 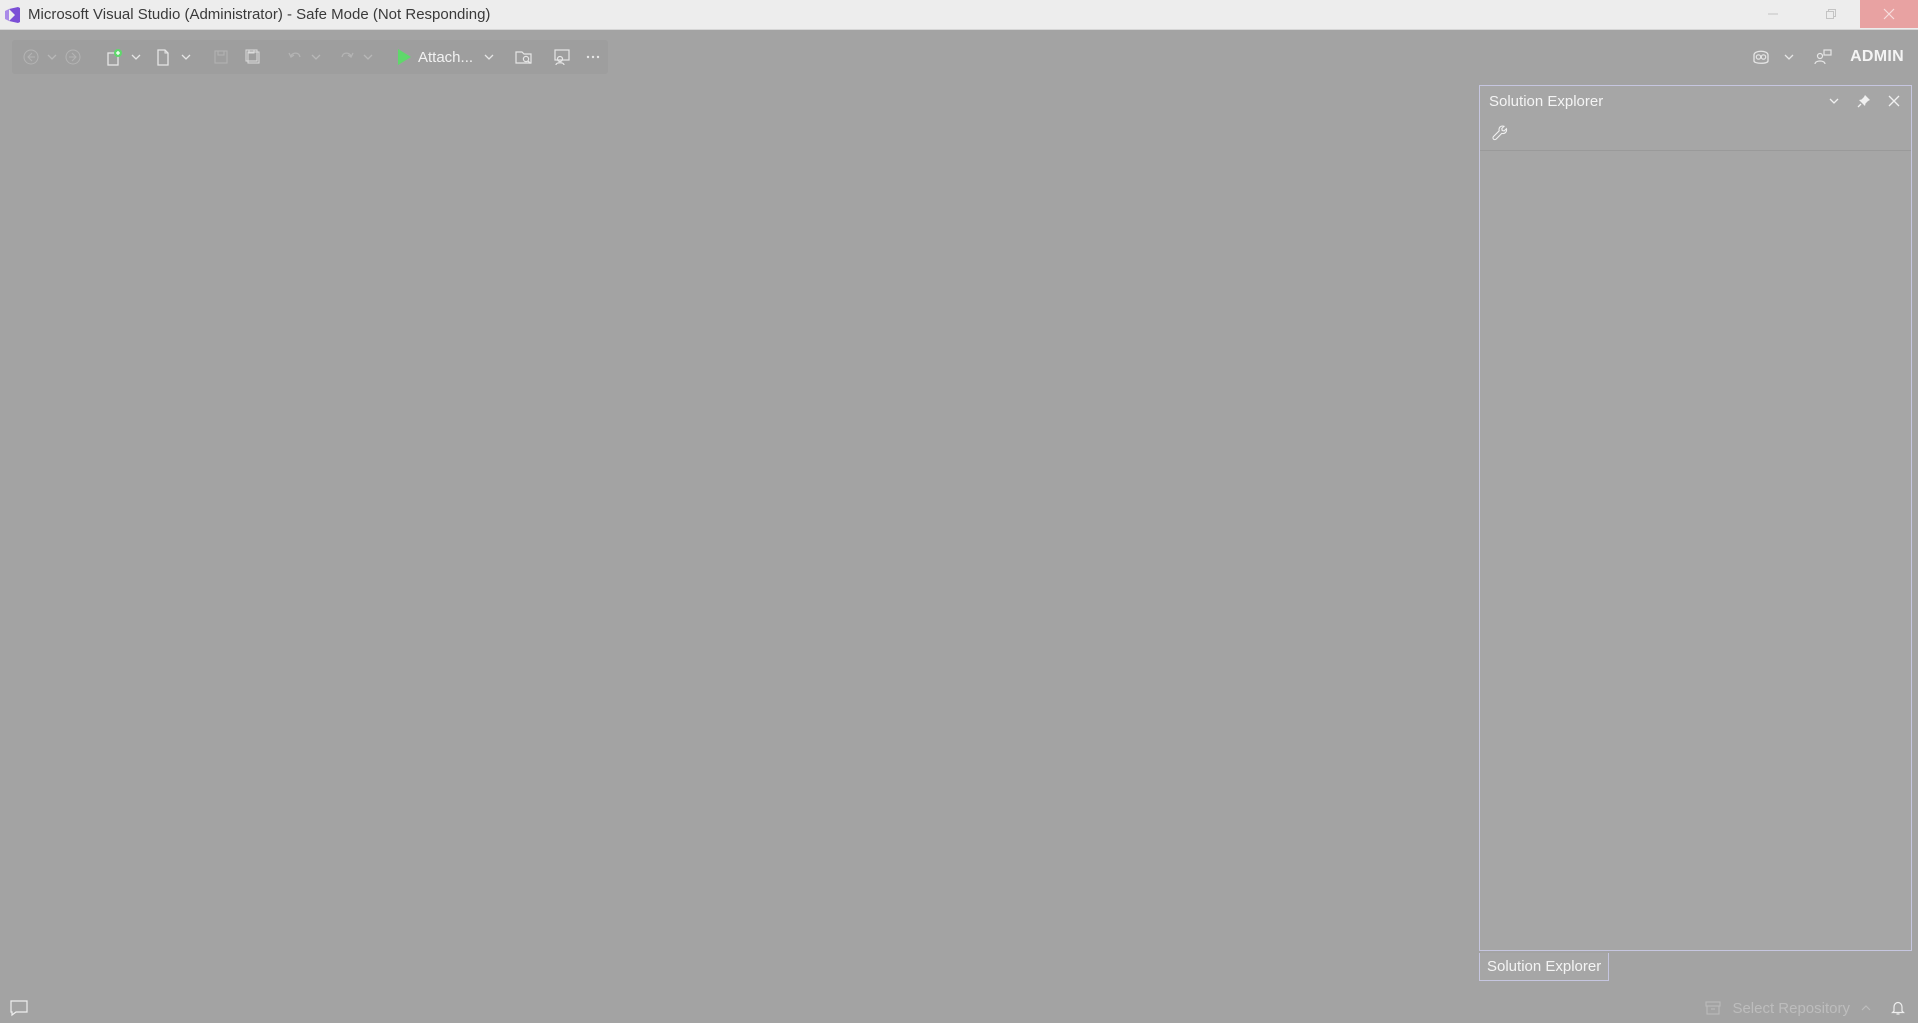 I want to click on navigate-back-button, so click(x=31, y=57).